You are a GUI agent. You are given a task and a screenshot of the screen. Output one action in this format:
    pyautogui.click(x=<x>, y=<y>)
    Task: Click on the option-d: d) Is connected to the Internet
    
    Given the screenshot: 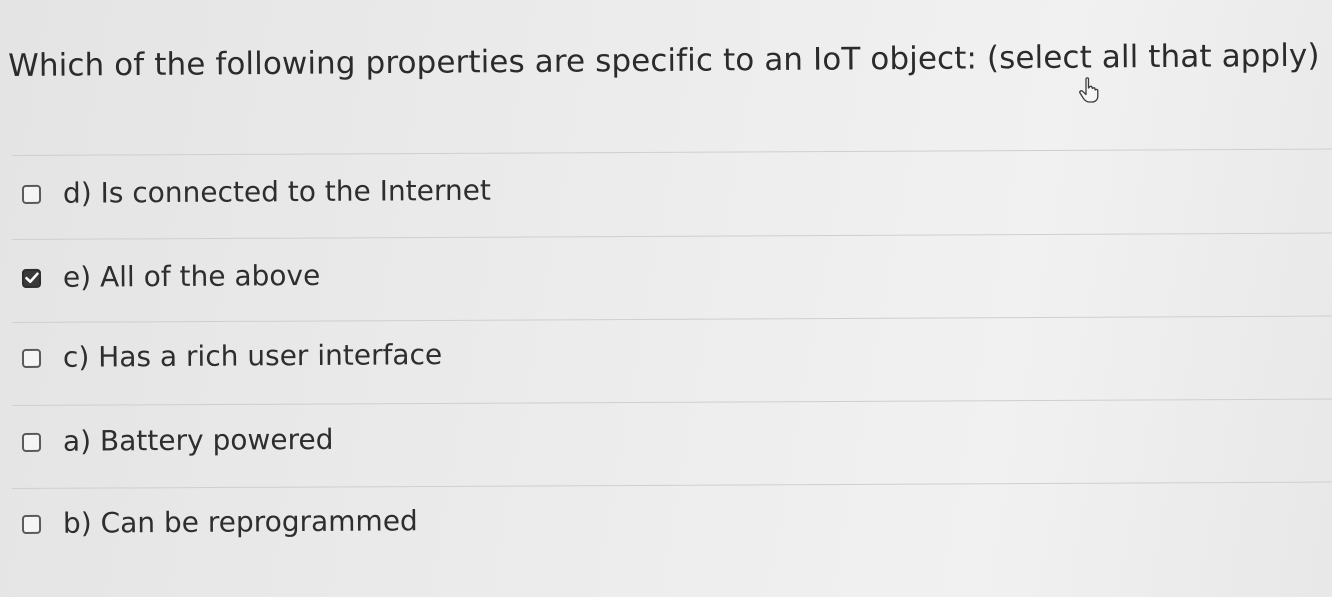 What is the action you would take?
    pyautogui.click(x=256, y=192)
    